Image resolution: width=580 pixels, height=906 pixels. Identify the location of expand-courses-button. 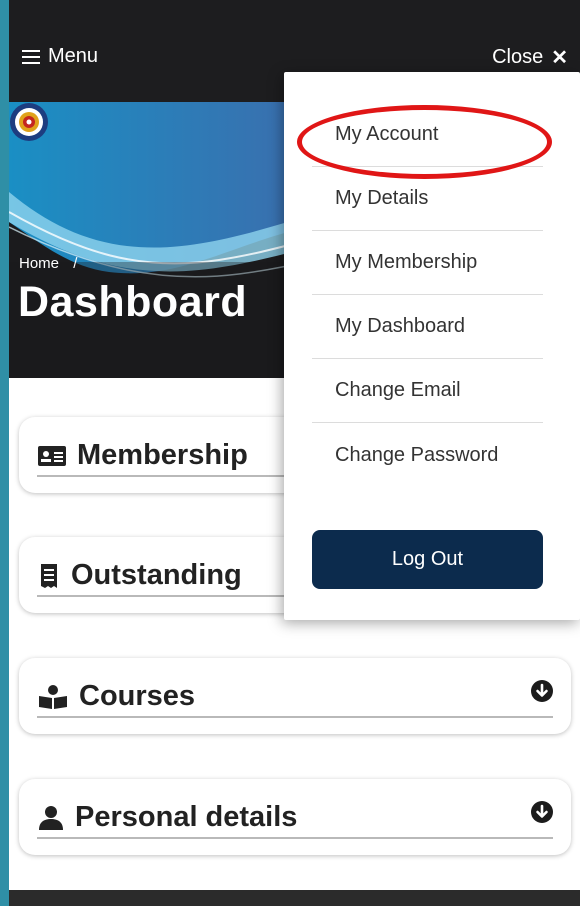
(542, 691).